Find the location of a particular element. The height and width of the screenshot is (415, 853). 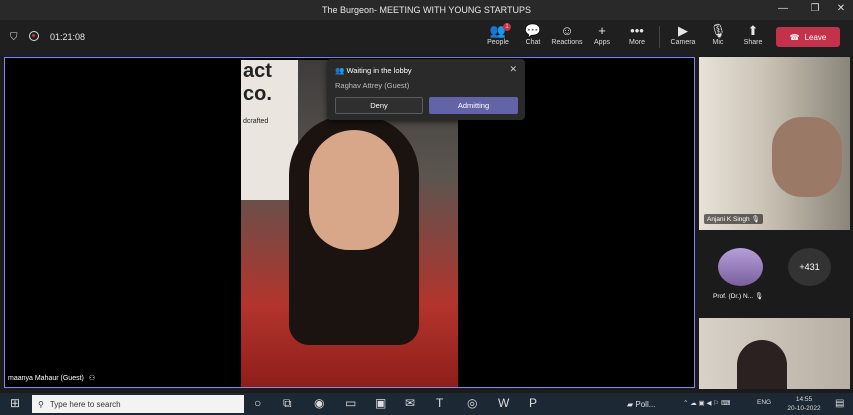

camera-button: ▶ Camera is located at coordinates (683, 34).